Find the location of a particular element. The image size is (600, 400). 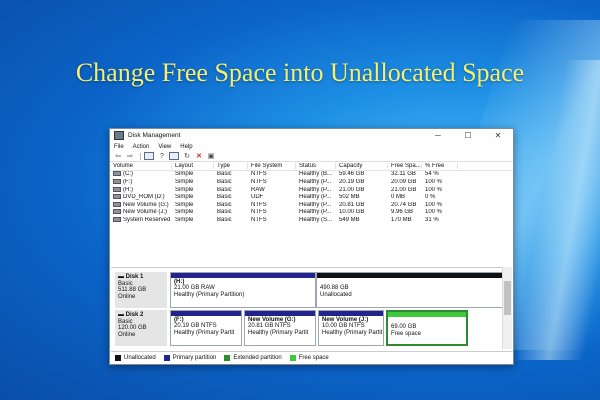

minimize-button: ─ is located at coordinates (438, 135).